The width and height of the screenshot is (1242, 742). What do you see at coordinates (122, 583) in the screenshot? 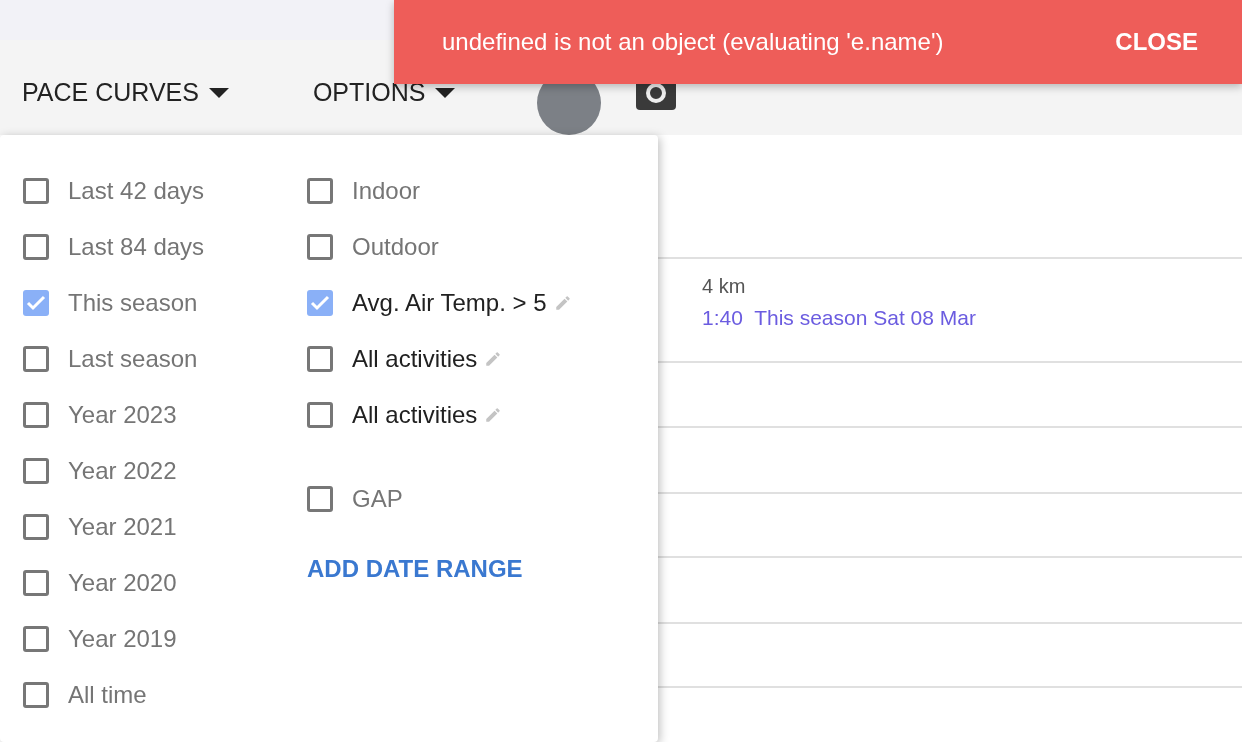
I see `option-label: Year 2020` at bounding box center [122, 583].